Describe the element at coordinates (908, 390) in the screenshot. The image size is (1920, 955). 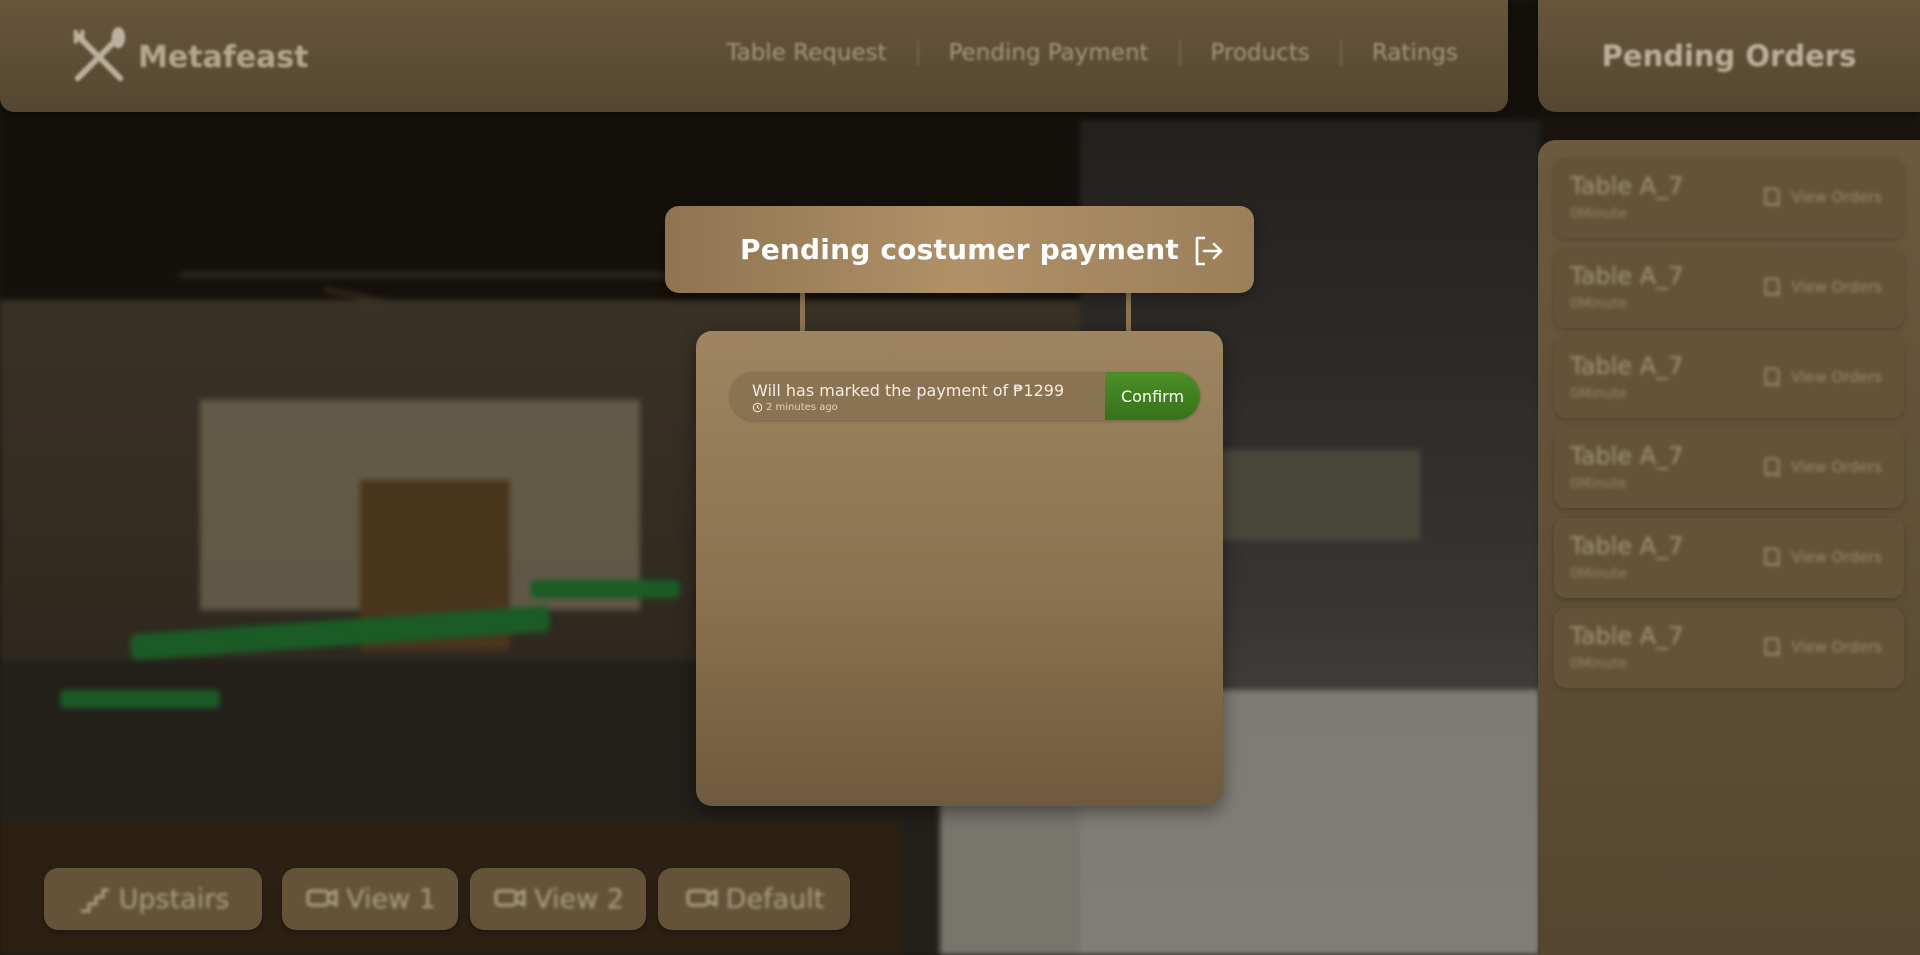
I see `payment-message: Will has marked the payment of ₱1299` at that location.